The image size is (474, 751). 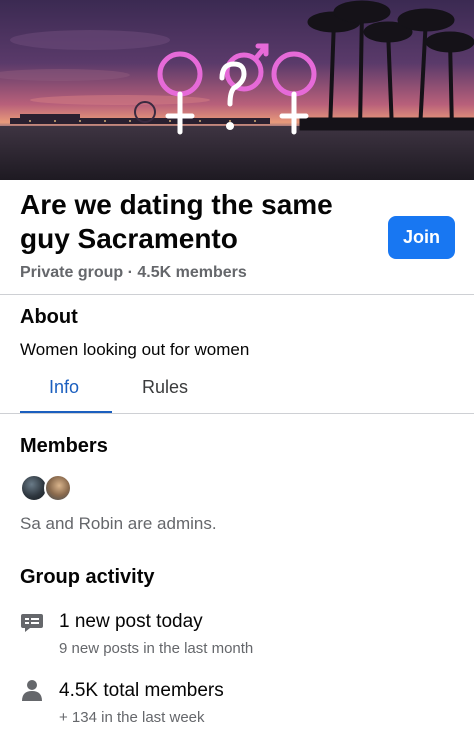 I want to click on tab-info: Info, so click(x=64, y=387).